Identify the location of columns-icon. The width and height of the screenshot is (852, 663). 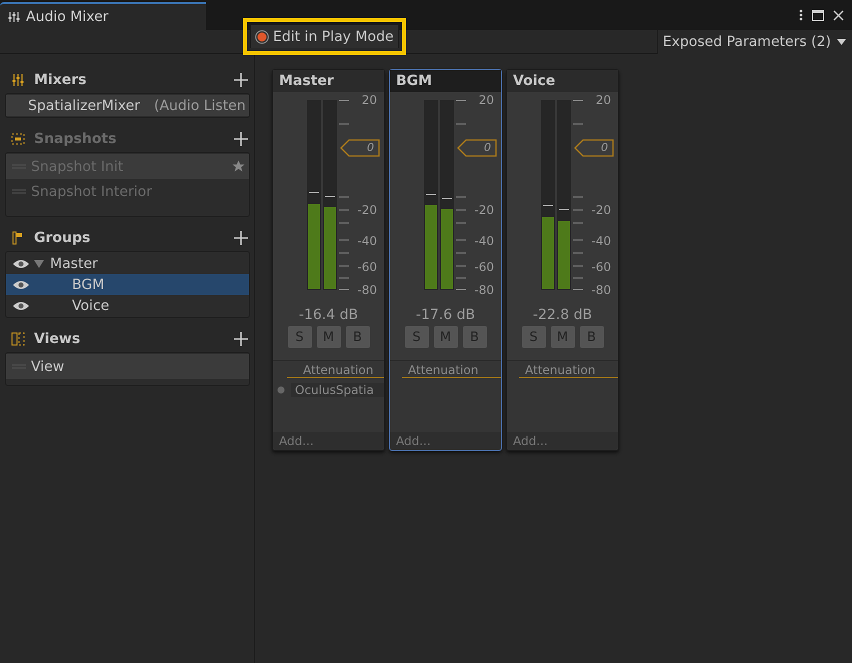
(18, 339).